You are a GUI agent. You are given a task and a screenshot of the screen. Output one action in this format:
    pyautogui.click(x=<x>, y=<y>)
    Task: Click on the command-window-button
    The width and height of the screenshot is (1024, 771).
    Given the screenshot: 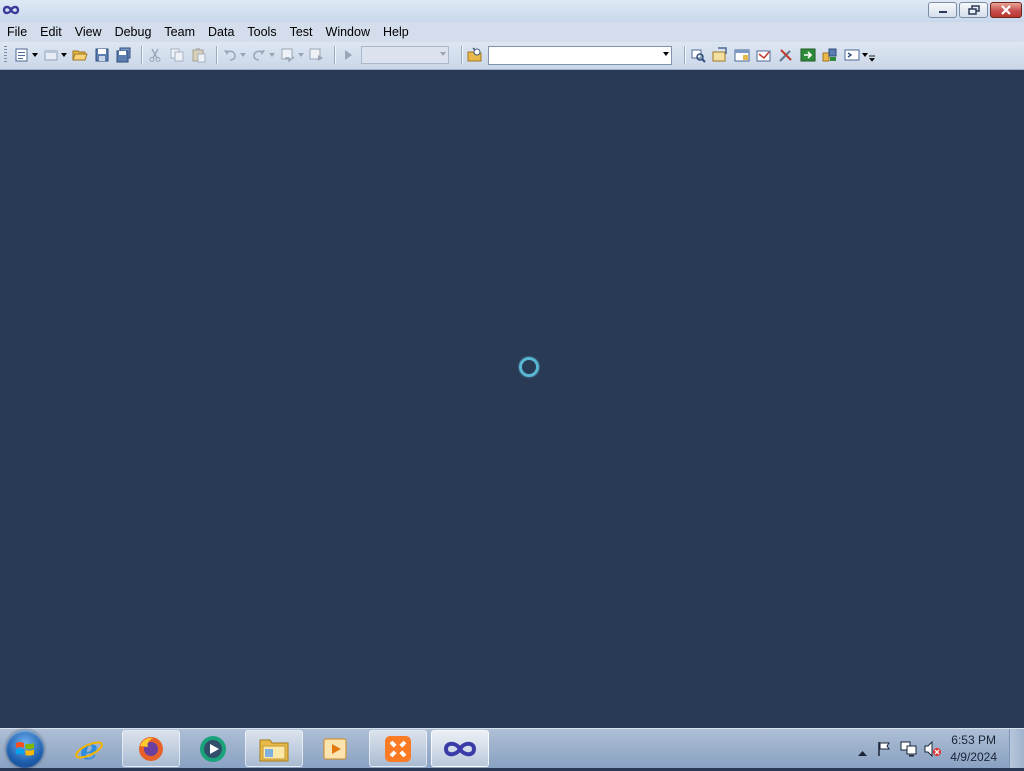 What is the action you would take?
    pyautogui.click(x=852, y=55)
    